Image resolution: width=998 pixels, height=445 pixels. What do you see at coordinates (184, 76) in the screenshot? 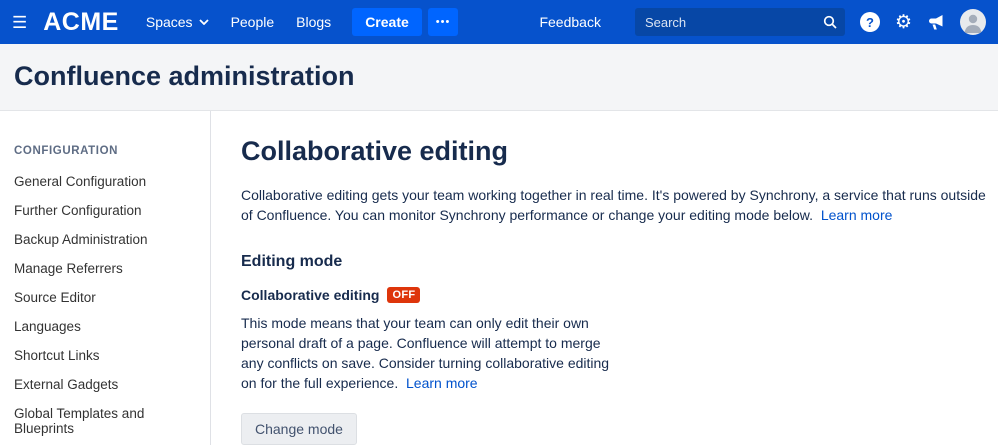
I see `page-title: Confluence administration` at bounding box center [184, 76].